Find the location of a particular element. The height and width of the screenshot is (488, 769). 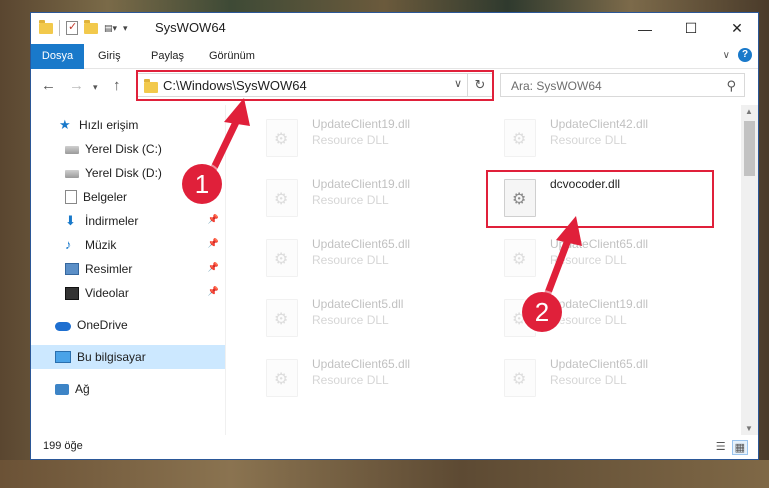

arrow-1-head is located at coordinates (237, 112).